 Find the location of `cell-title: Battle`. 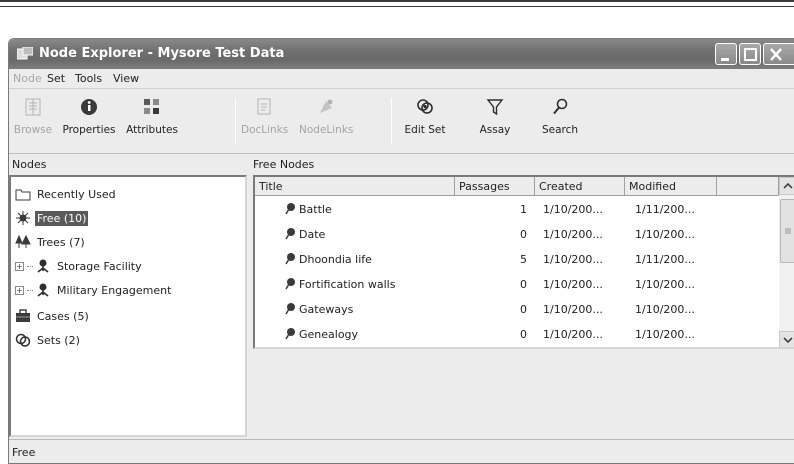

cell-title: Battle is located at coordinates (315, 209).